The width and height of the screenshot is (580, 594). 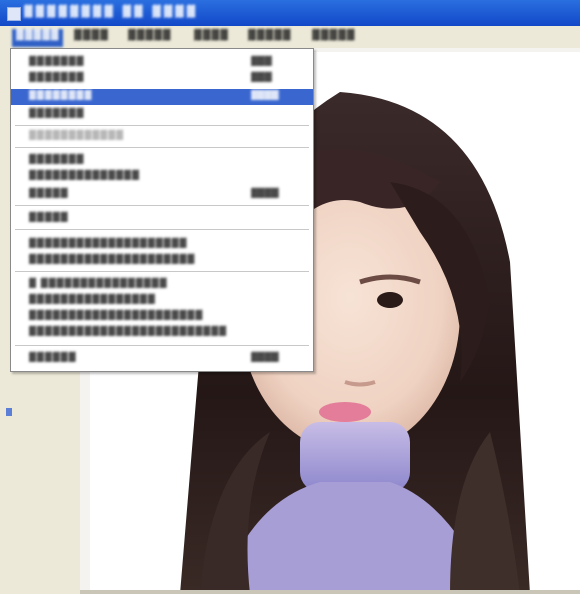 I want to click on app-icon, so click(x=14, y=14).